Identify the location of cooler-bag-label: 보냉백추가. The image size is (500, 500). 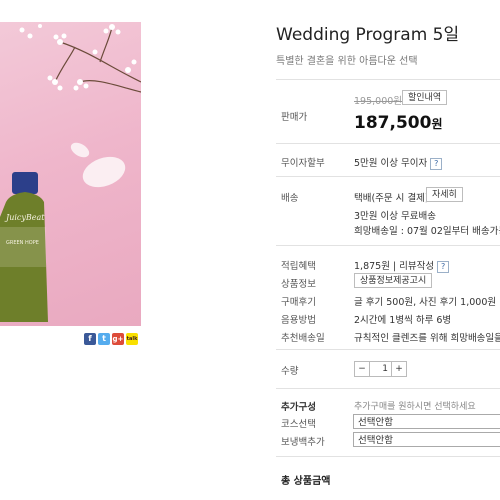
(303, 442).